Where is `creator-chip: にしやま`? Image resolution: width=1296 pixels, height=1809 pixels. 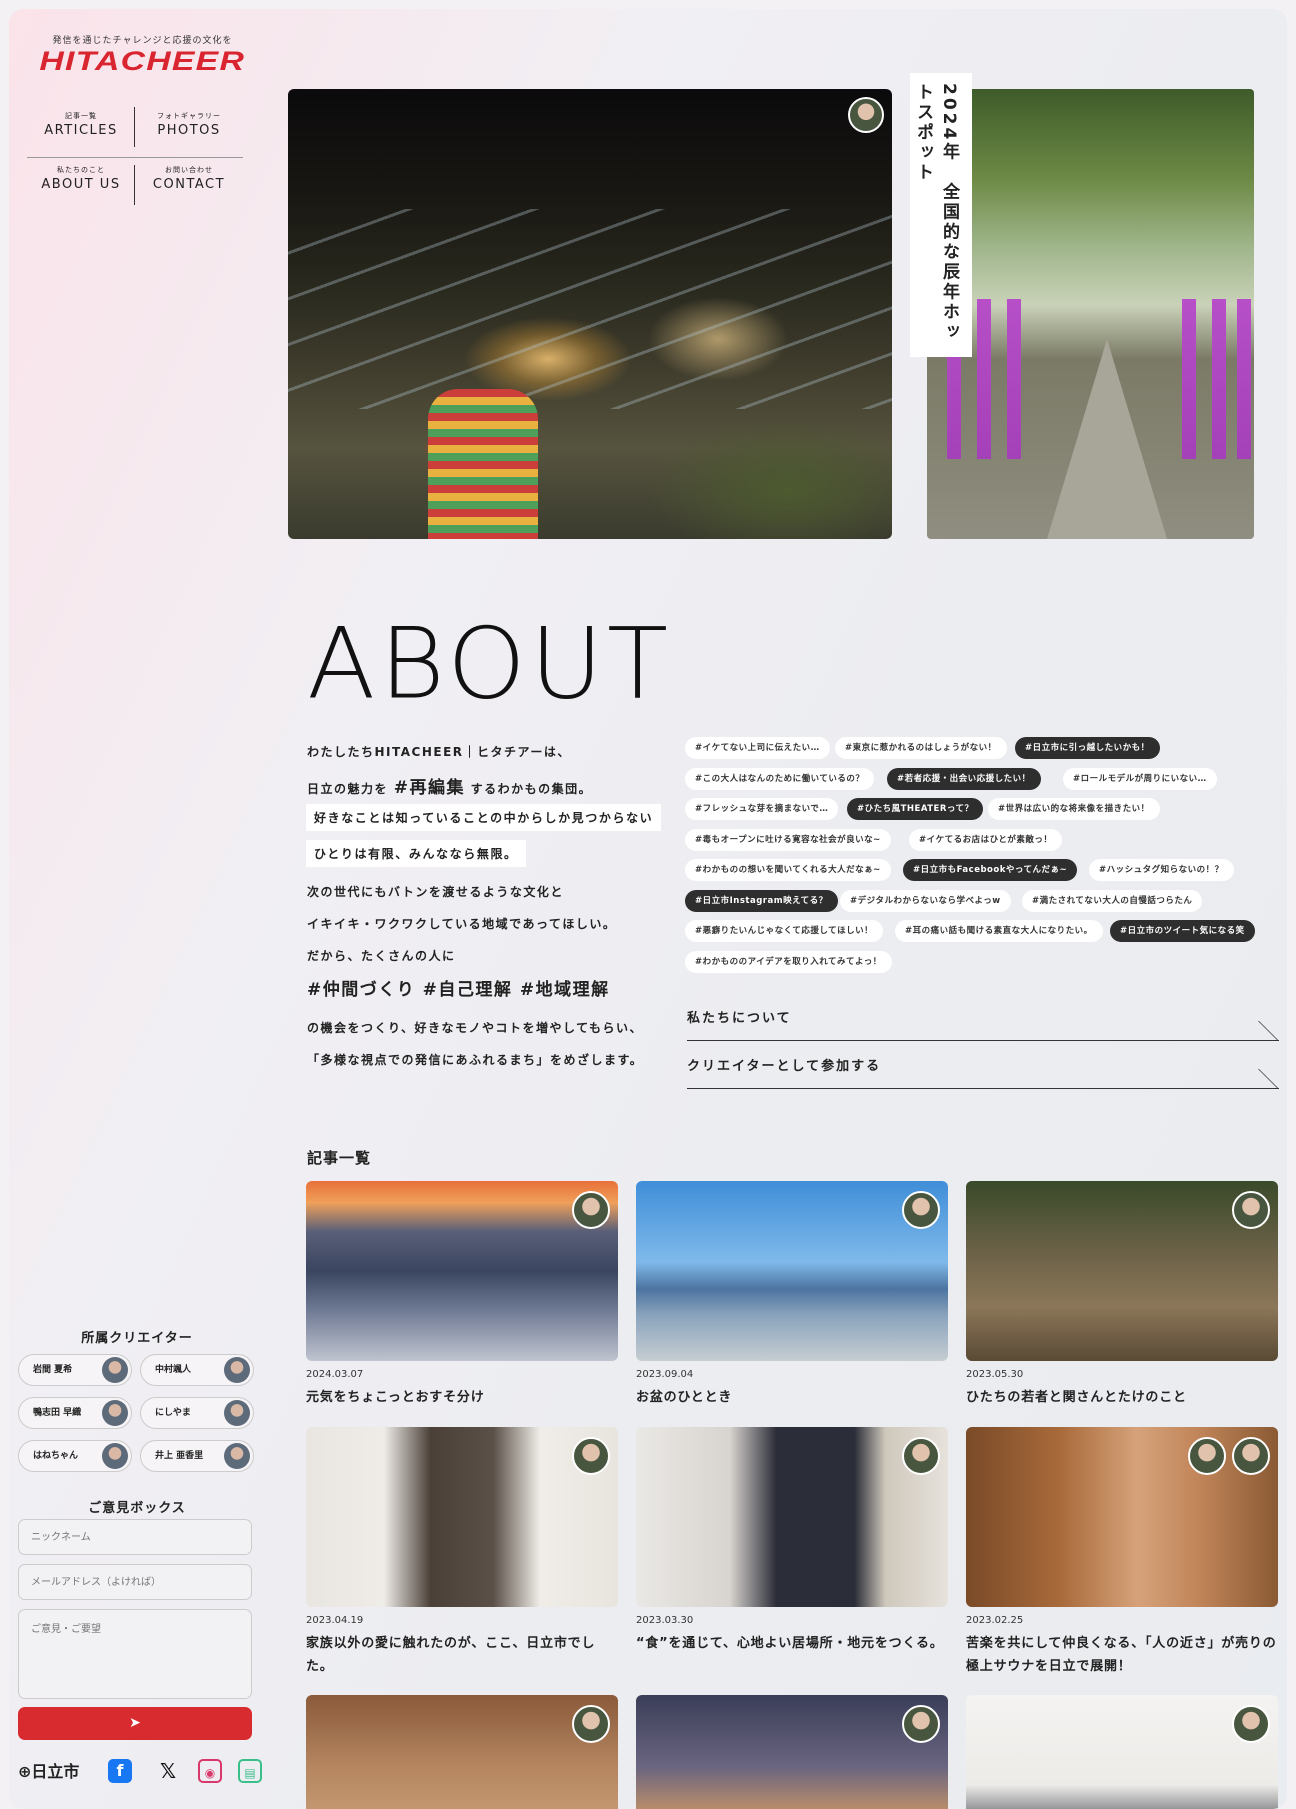
creator-chip: にしやま is located at coordinates (197, 1413).